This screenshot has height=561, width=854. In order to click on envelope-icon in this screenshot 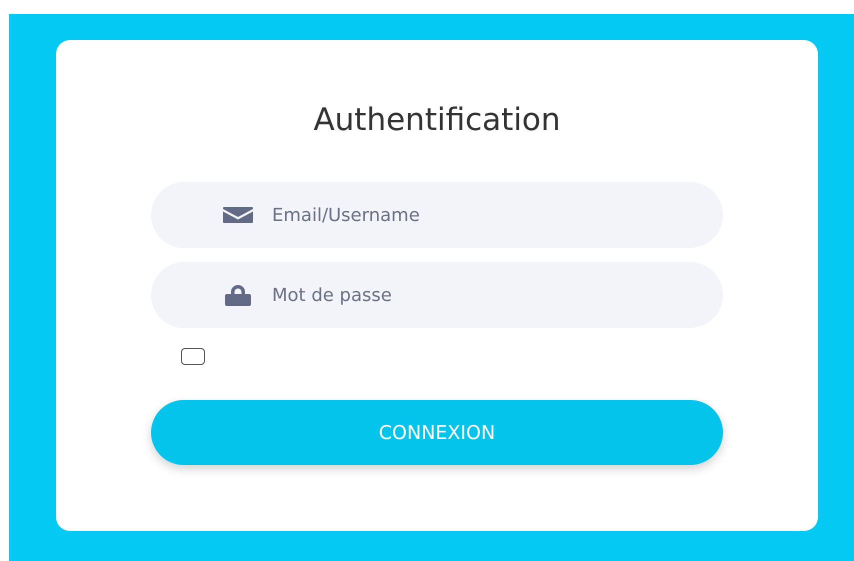, I will do `click(238, 215)`.